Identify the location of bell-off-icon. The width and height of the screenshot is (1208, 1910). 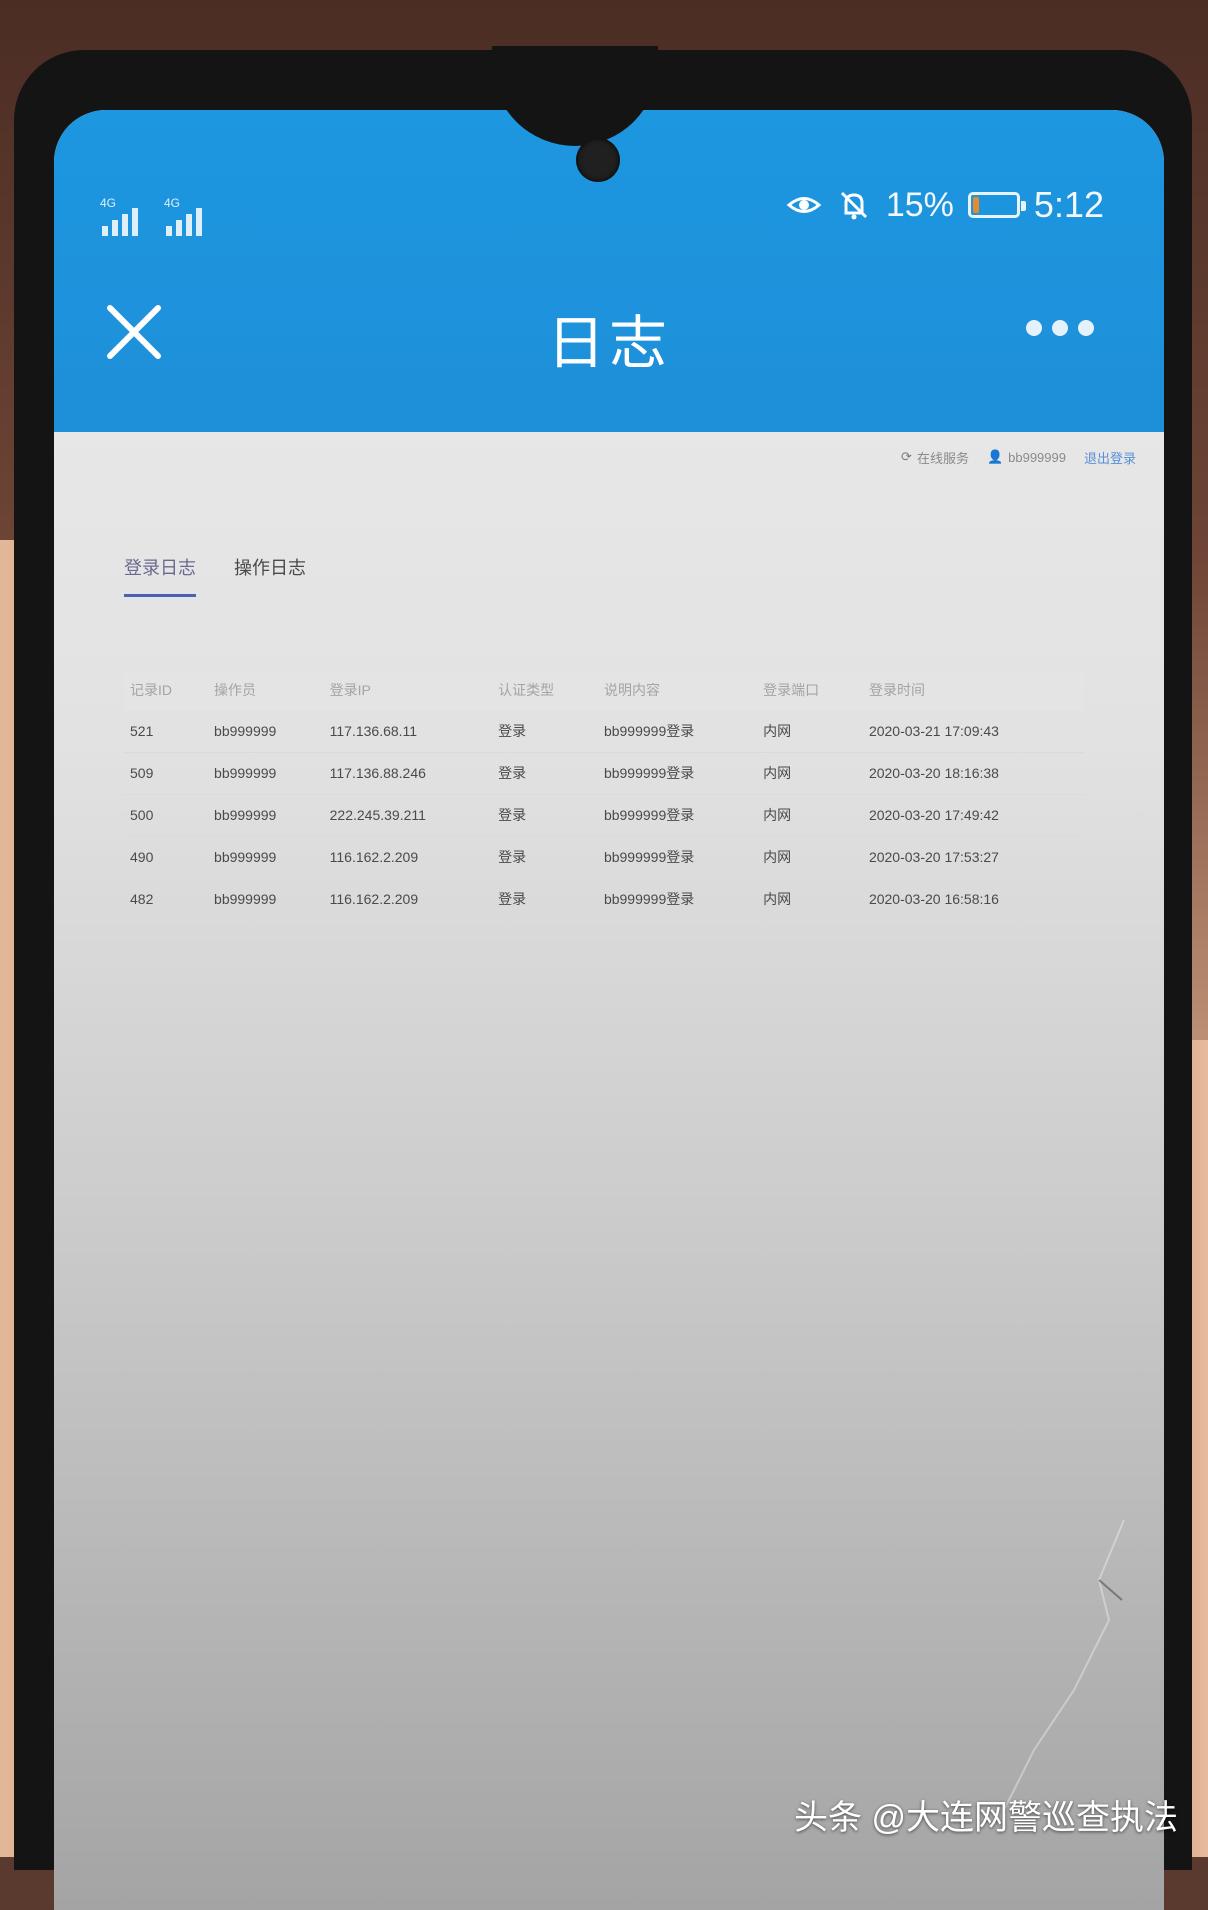
(853, 205).